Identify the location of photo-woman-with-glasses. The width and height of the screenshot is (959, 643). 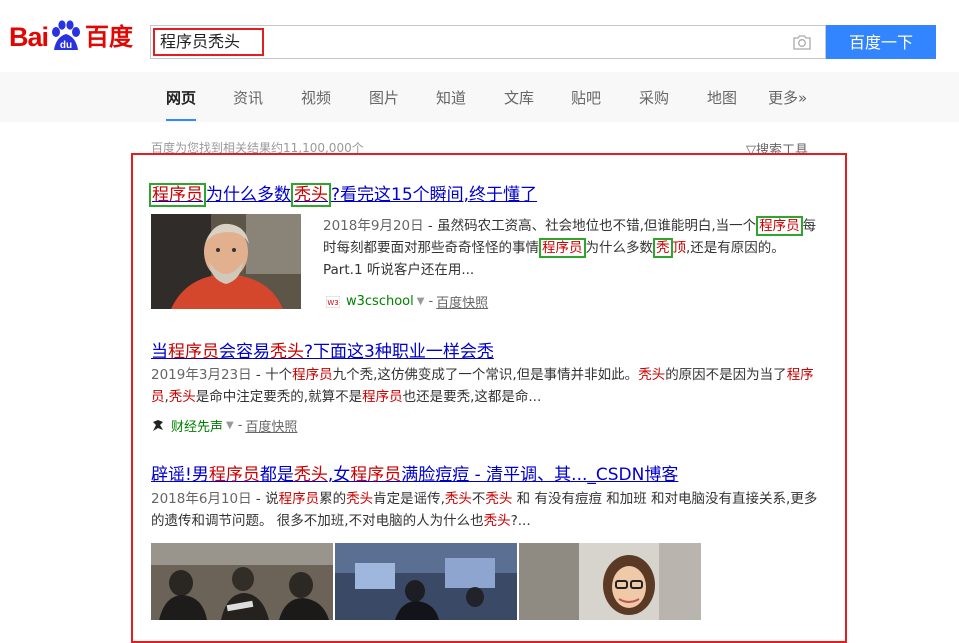
(610, 581).